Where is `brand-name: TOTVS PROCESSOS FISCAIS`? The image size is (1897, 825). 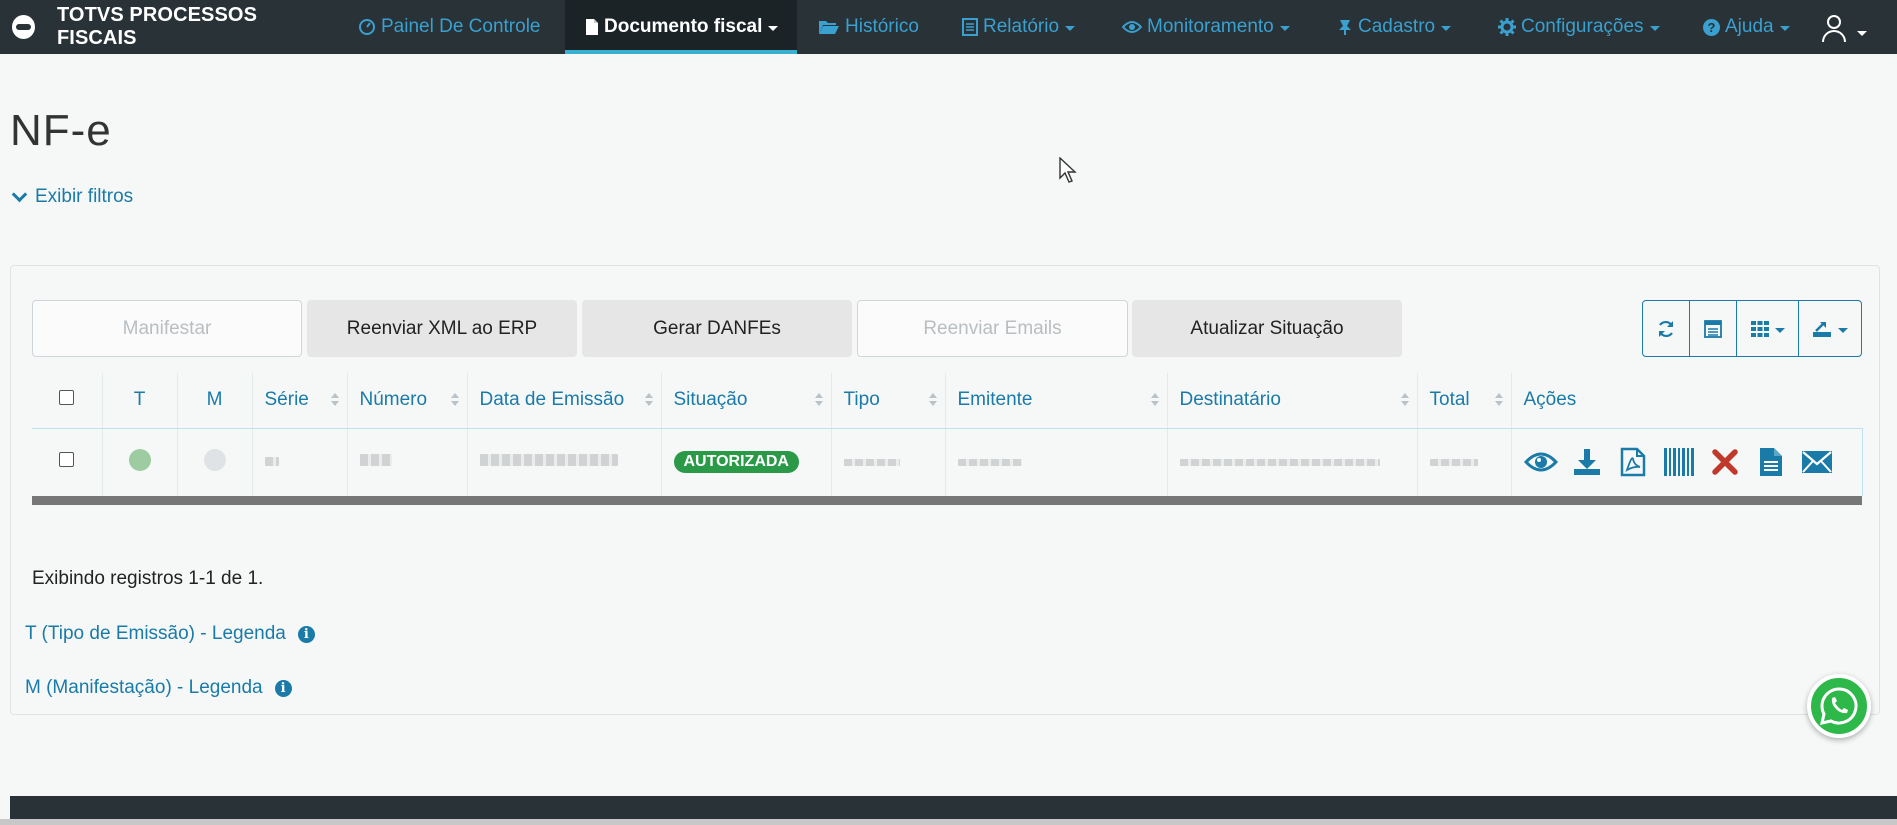 brand-name: TOTVS PROCESSOS FISCAIS is located at coordinates (157, 26).